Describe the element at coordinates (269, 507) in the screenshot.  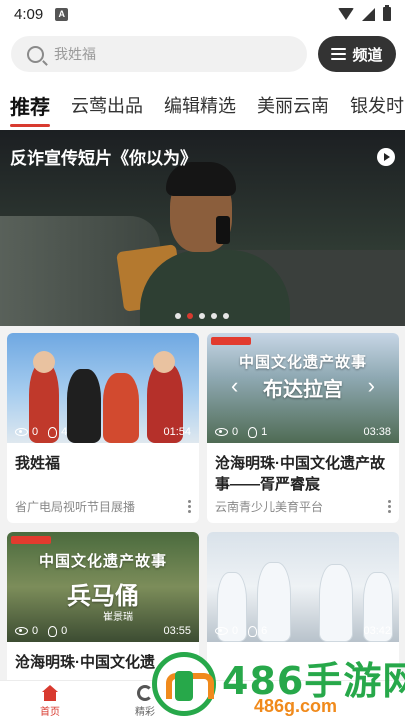
I see `card-source: 云南青少儿美育平台` at that location.